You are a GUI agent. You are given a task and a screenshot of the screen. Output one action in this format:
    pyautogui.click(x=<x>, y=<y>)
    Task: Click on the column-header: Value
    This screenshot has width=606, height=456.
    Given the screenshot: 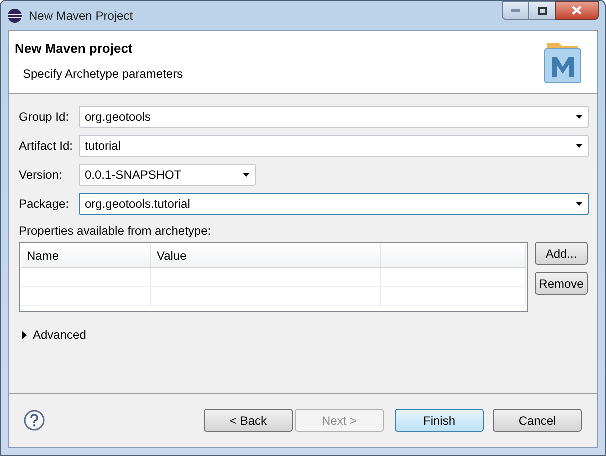 What is the action you would take?
    pyautogui.click(x=266, y=255)
    